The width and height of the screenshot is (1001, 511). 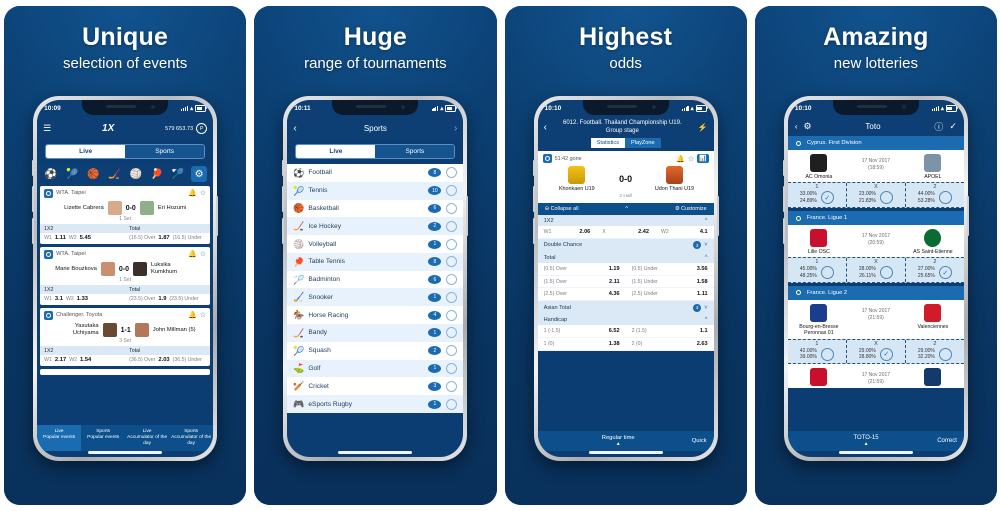 I want to click on list-item: 🎾 Squash 2, so click(x=375, y=350).